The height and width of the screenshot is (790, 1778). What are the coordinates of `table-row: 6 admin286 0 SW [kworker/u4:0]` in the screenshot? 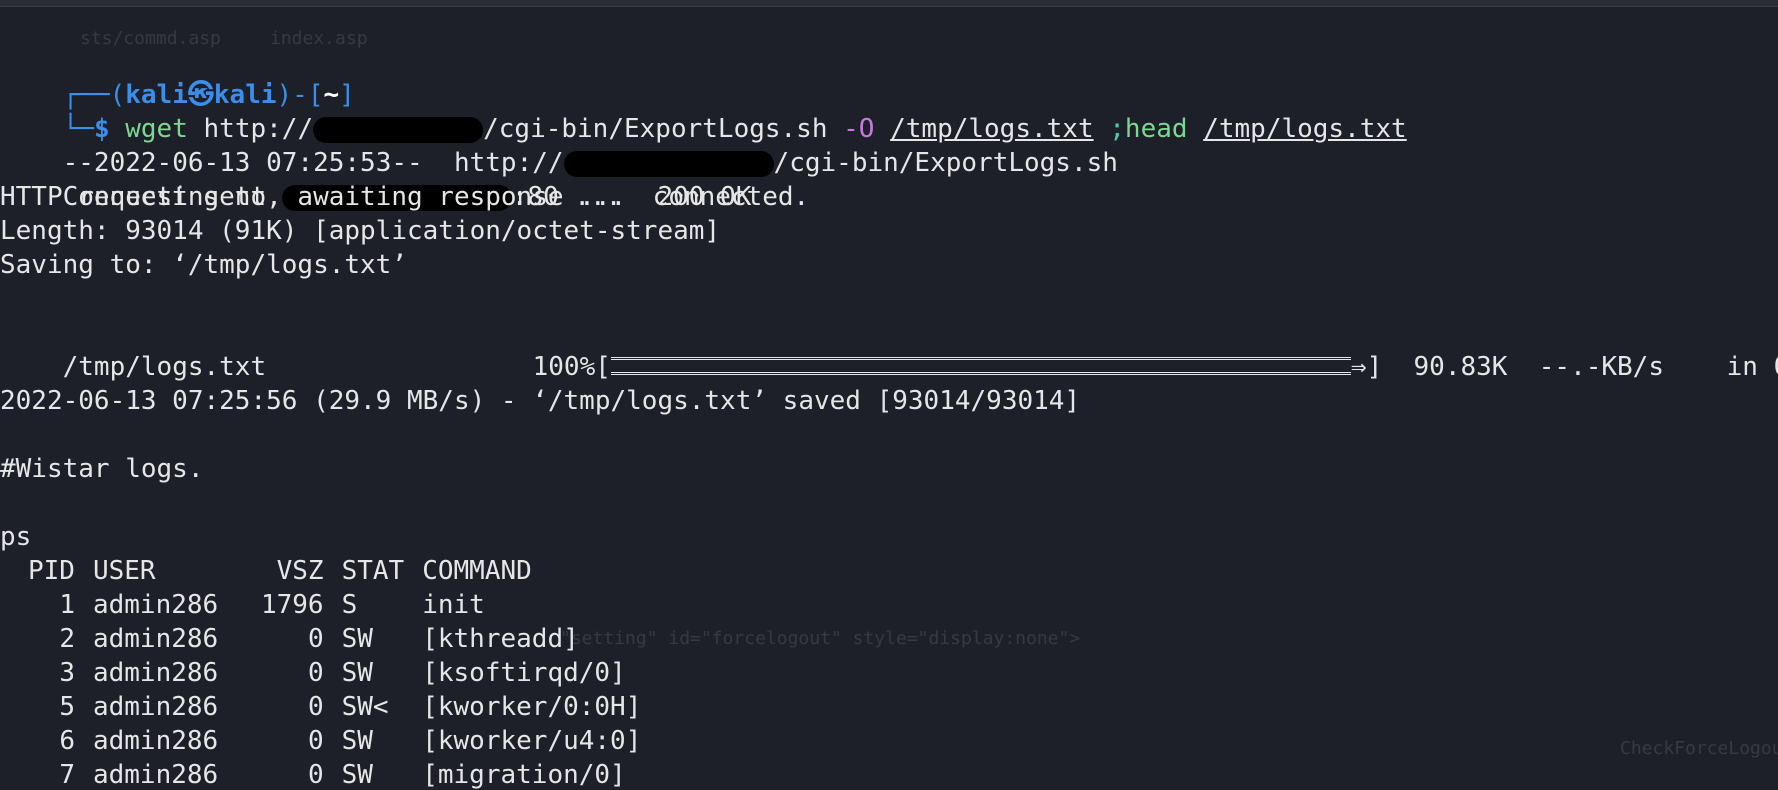 It's located at (350, 741).